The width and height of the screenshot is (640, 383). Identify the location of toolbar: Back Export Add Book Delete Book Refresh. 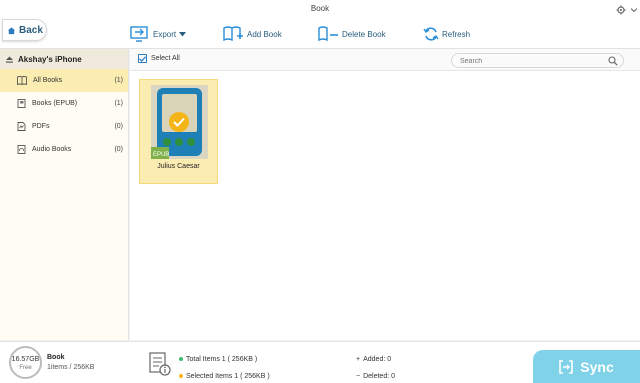
(320, 34).